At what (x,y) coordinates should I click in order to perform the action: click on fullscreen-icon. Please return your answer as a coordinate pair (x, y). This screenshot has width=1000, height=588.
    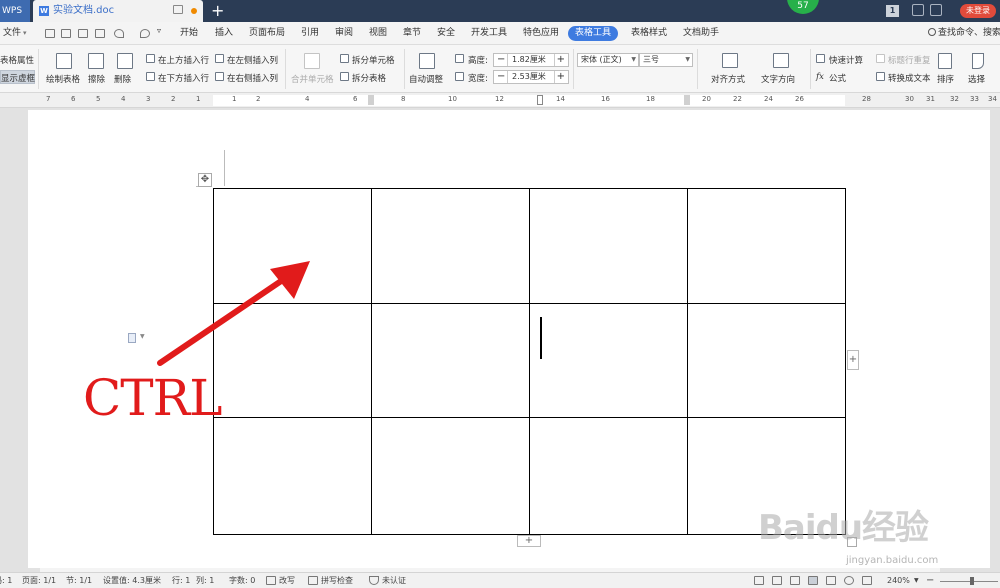
    Looking at the image, I should click on (759, 580).